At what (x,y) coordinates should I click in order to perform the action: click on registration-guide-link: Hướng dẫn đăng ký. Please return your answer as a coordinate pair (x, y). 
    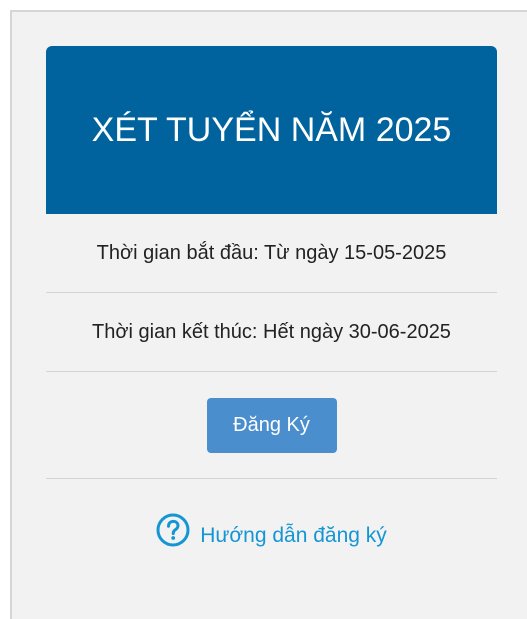
    Looking at the image, I should click on (271, 533).